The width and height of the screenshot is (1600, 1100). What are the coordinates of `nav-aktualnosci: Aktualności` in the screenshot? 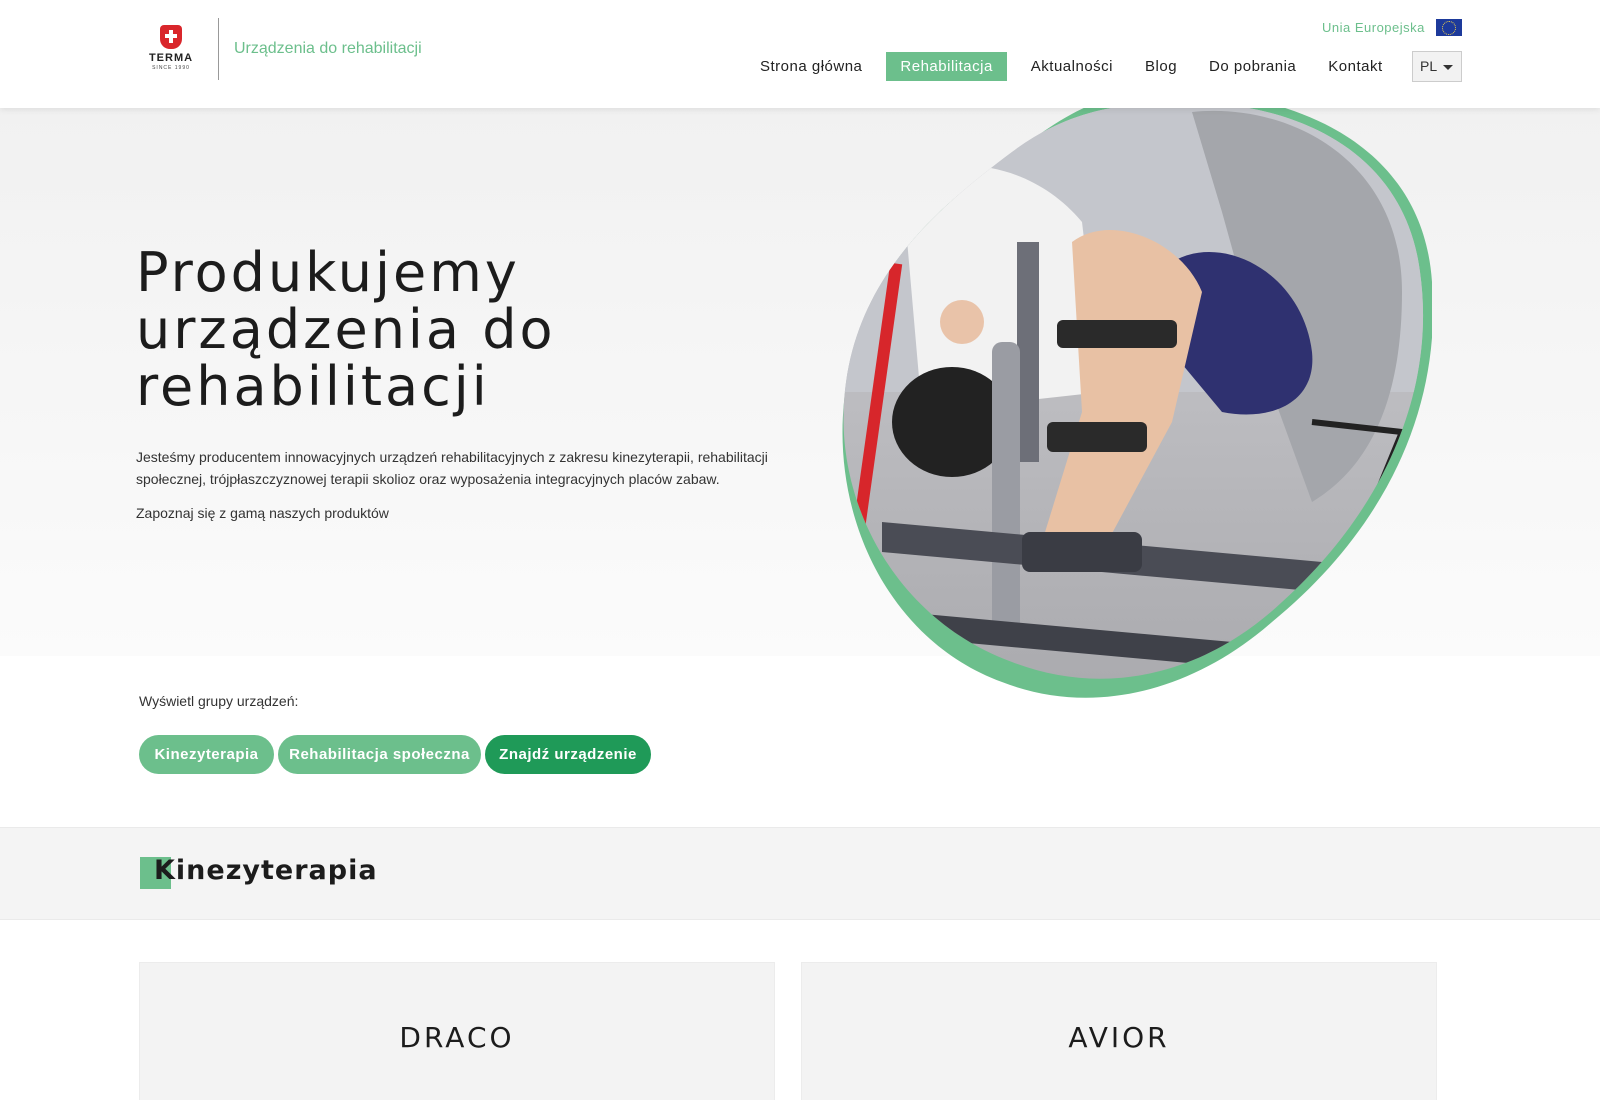 It's located at (1072, 66).